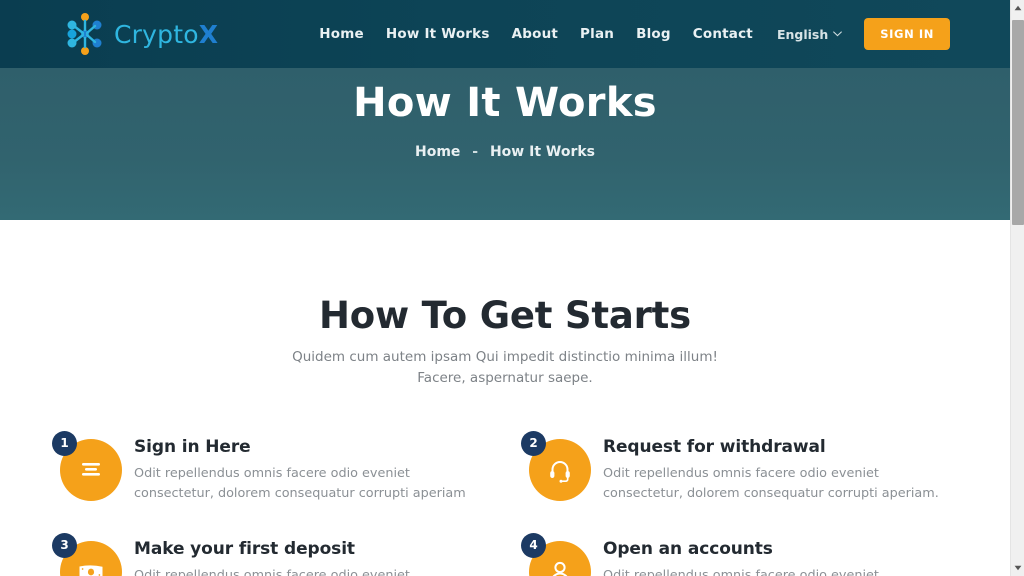 The width and height of the screenshot is (1024, 576). Describe the element at coordinates (166, 34) in the screenshot. I see `brand-name: CryptoX` at that location.